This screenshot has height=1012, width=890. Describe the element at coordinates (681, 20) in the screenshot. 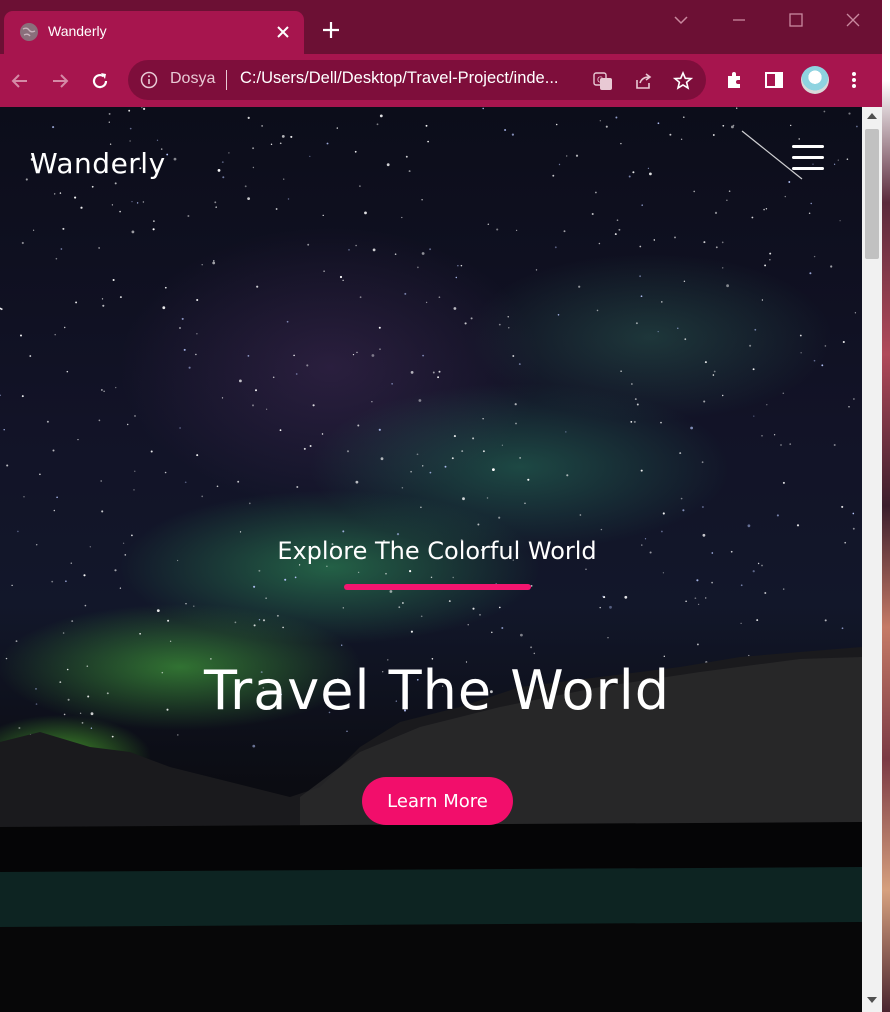

I see `chevron-down-icon` at that location.